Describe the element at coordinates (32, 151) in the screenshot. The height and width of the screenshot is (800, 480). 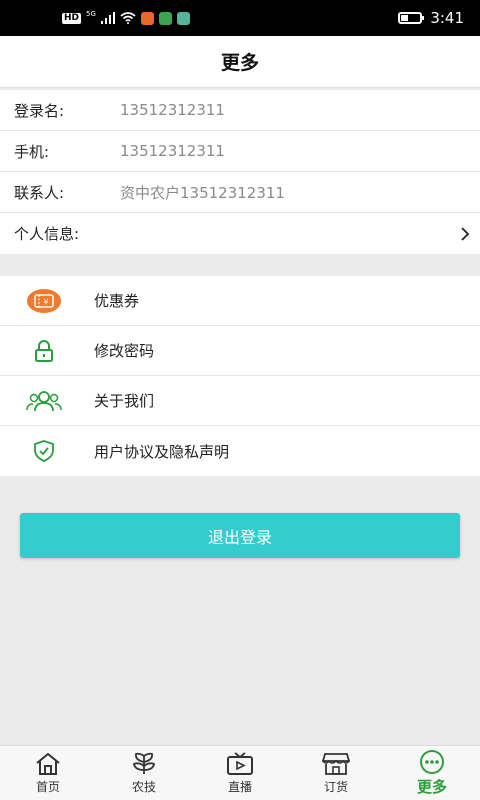
I see `phone-label: 手机:` at that location.